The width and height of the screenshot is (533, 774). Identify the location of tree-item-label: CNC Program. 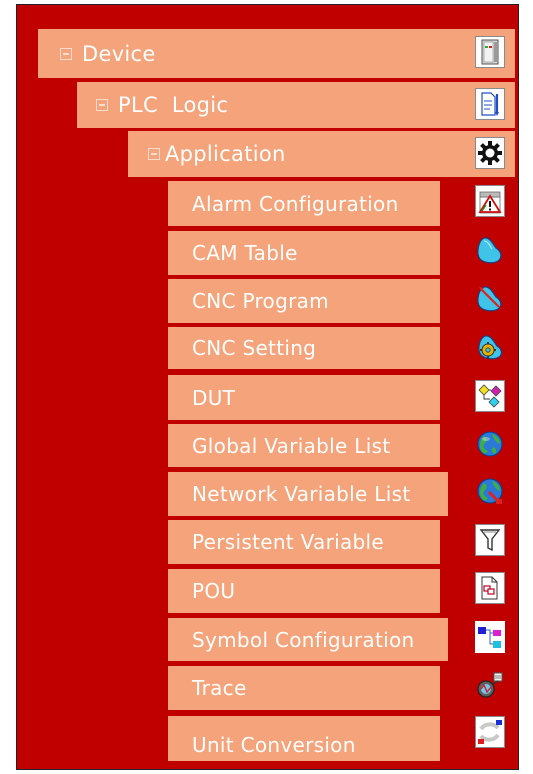
(260, 301).